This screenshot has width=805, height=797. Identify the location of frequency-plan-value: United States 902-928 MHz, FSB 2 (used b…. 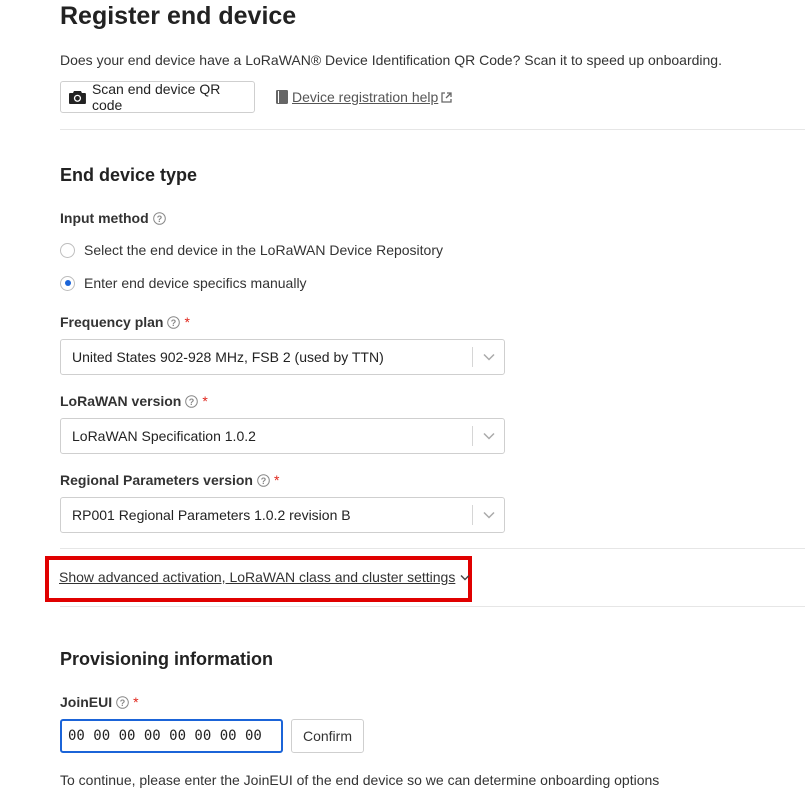
(228, 357).